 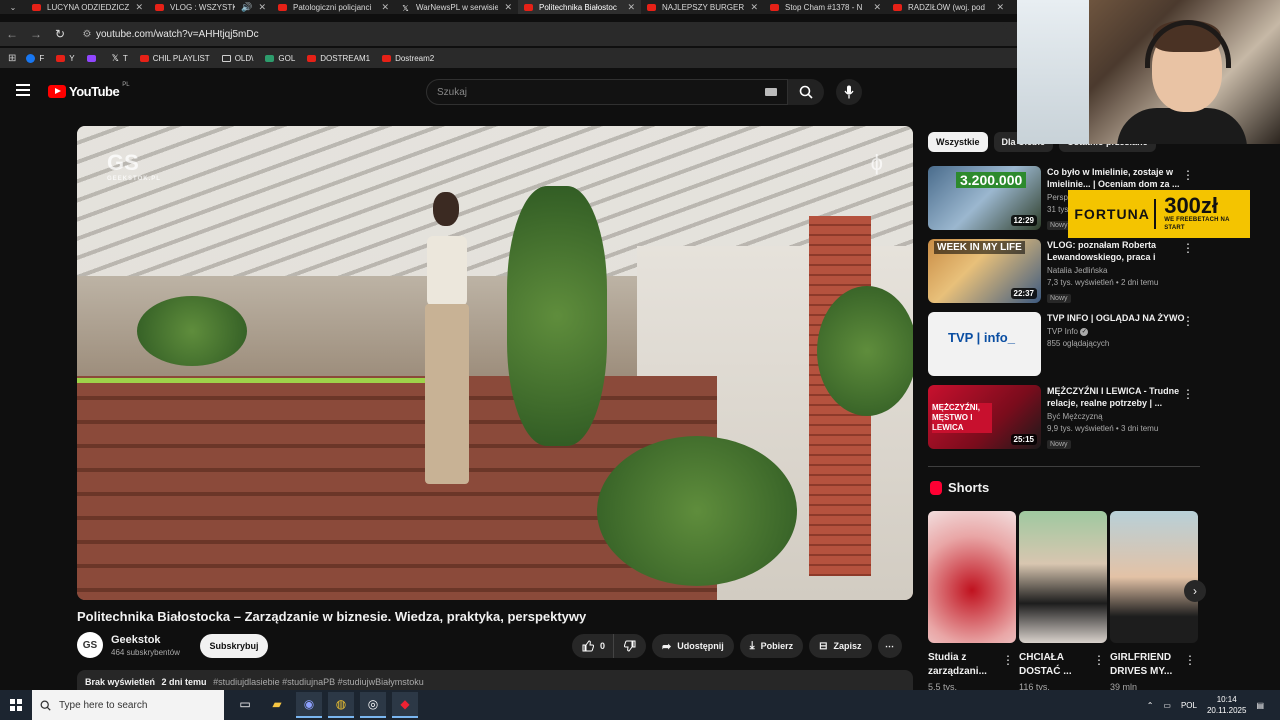 What do you see at coordinates (338, 58) in the screenshot?
I see `bookmark-item: DOSTREAM1` at bounding box center [338, 58].